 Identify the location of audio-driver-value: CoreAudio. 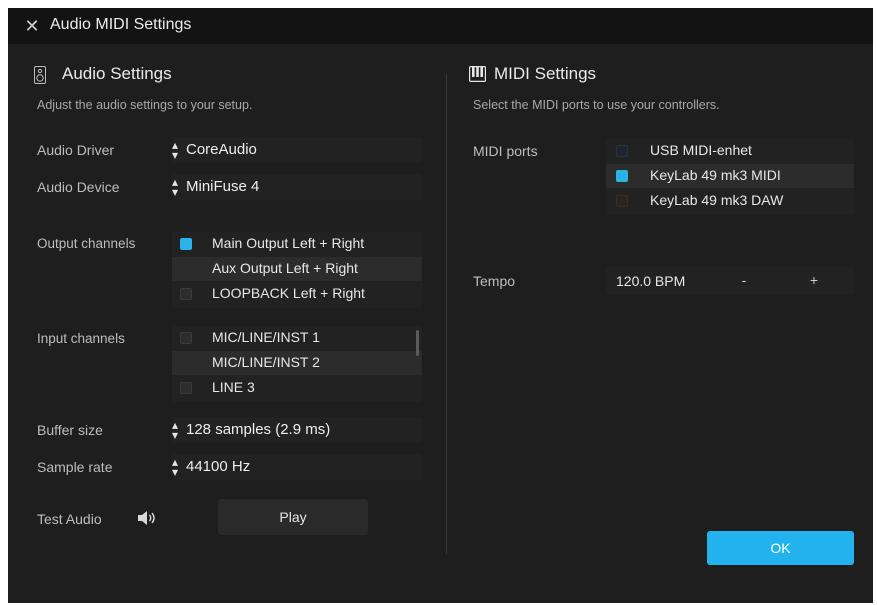
(221, 149).